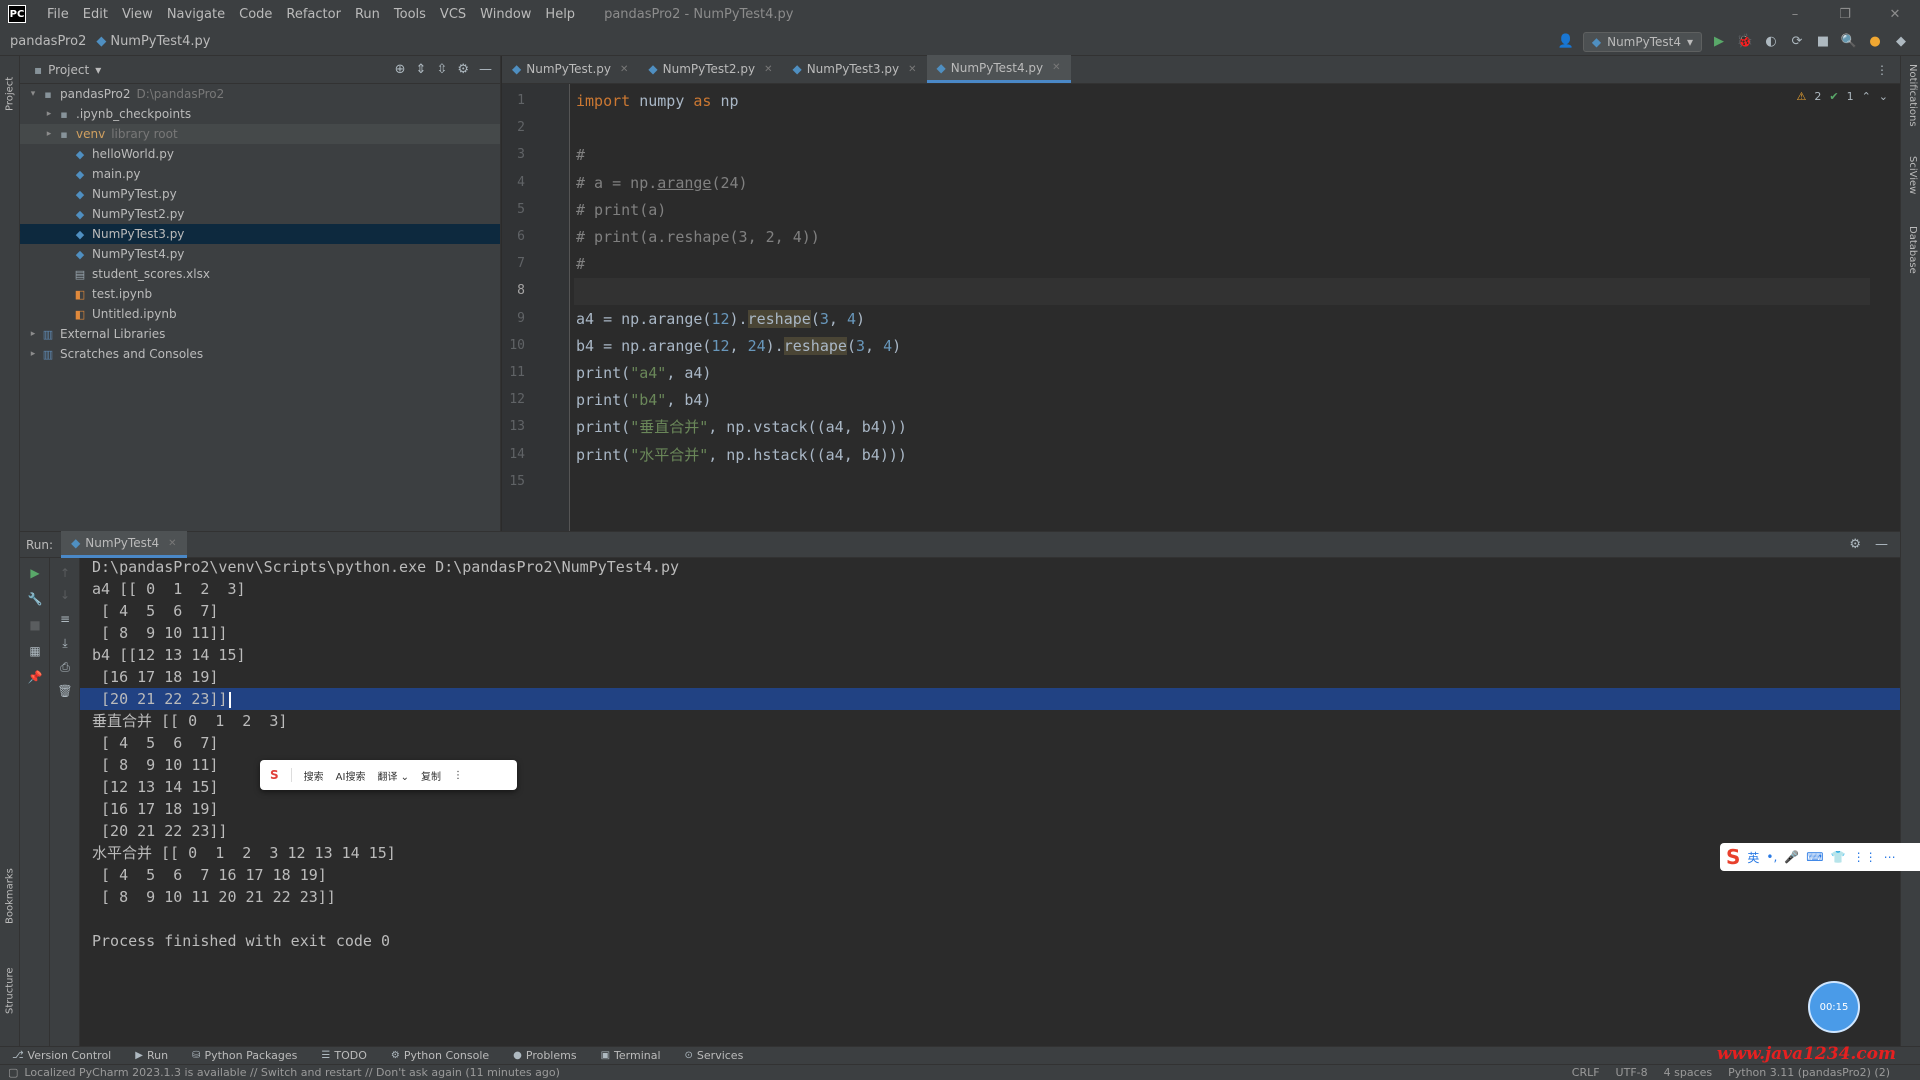 The height and width of the screenshot is (1080, 1920). I want to click on user-icon: 👤, so click(1566, 42).